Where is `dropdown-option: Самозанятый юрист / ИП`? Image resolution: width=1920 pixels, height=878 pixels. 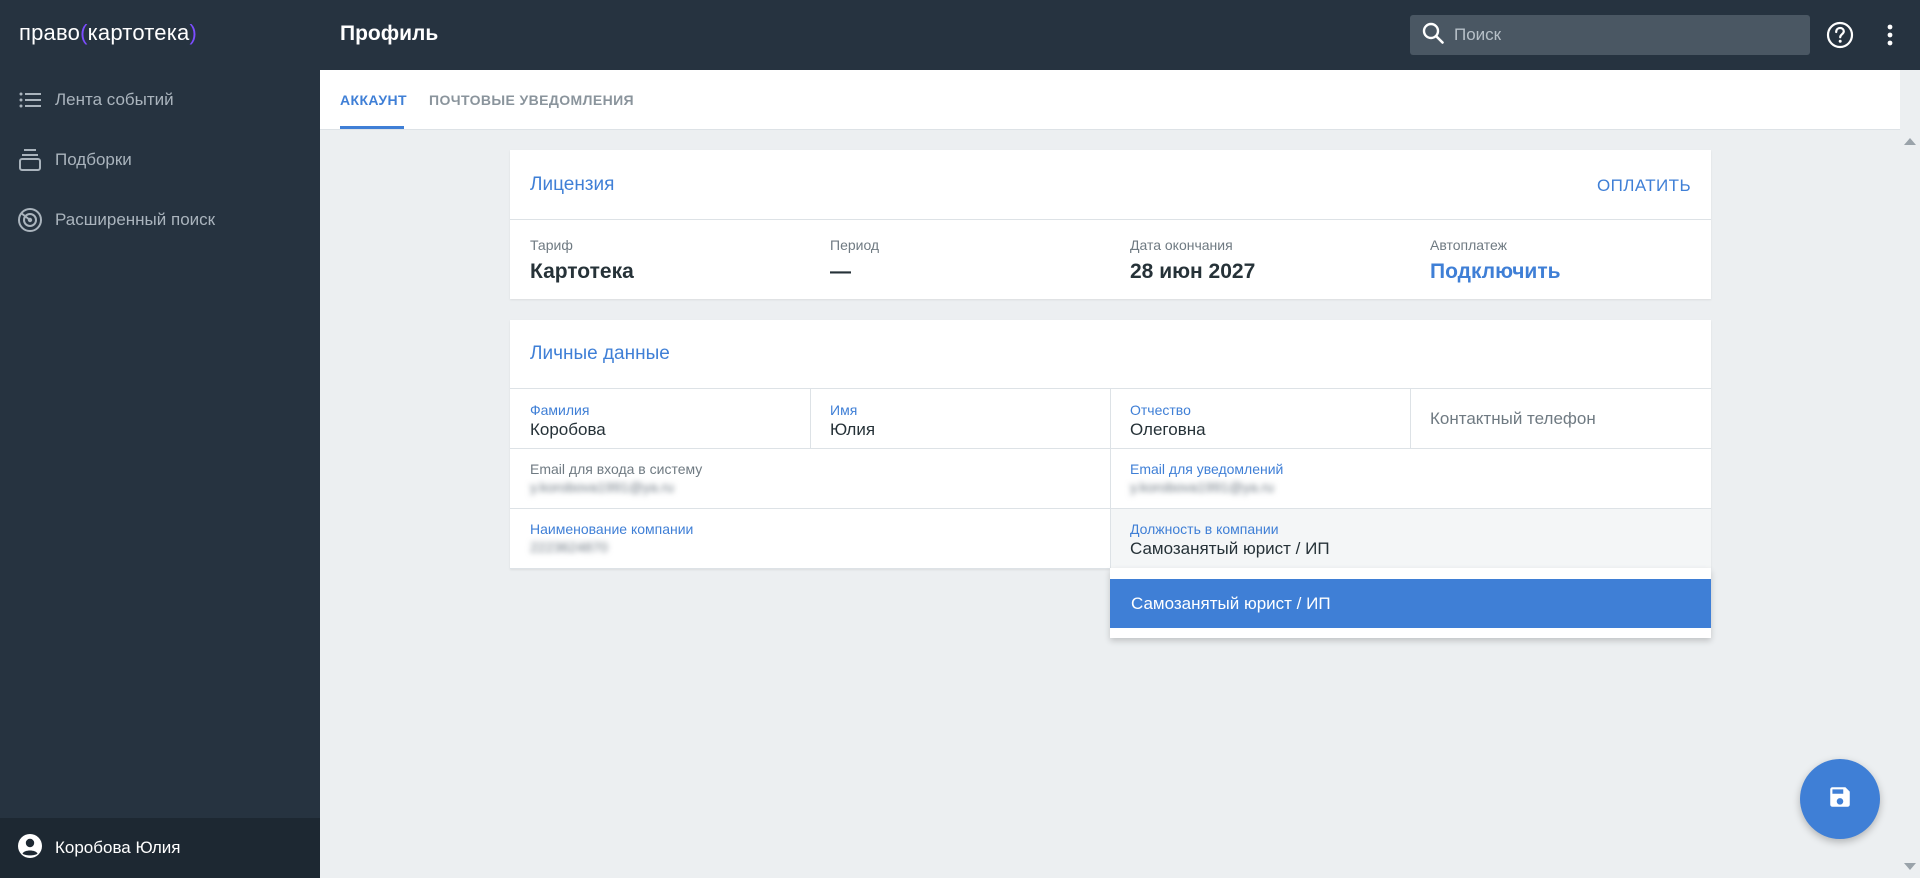
dropdown-option: Самозанятый юрист / ИП is located at coordinates (1410, 603).